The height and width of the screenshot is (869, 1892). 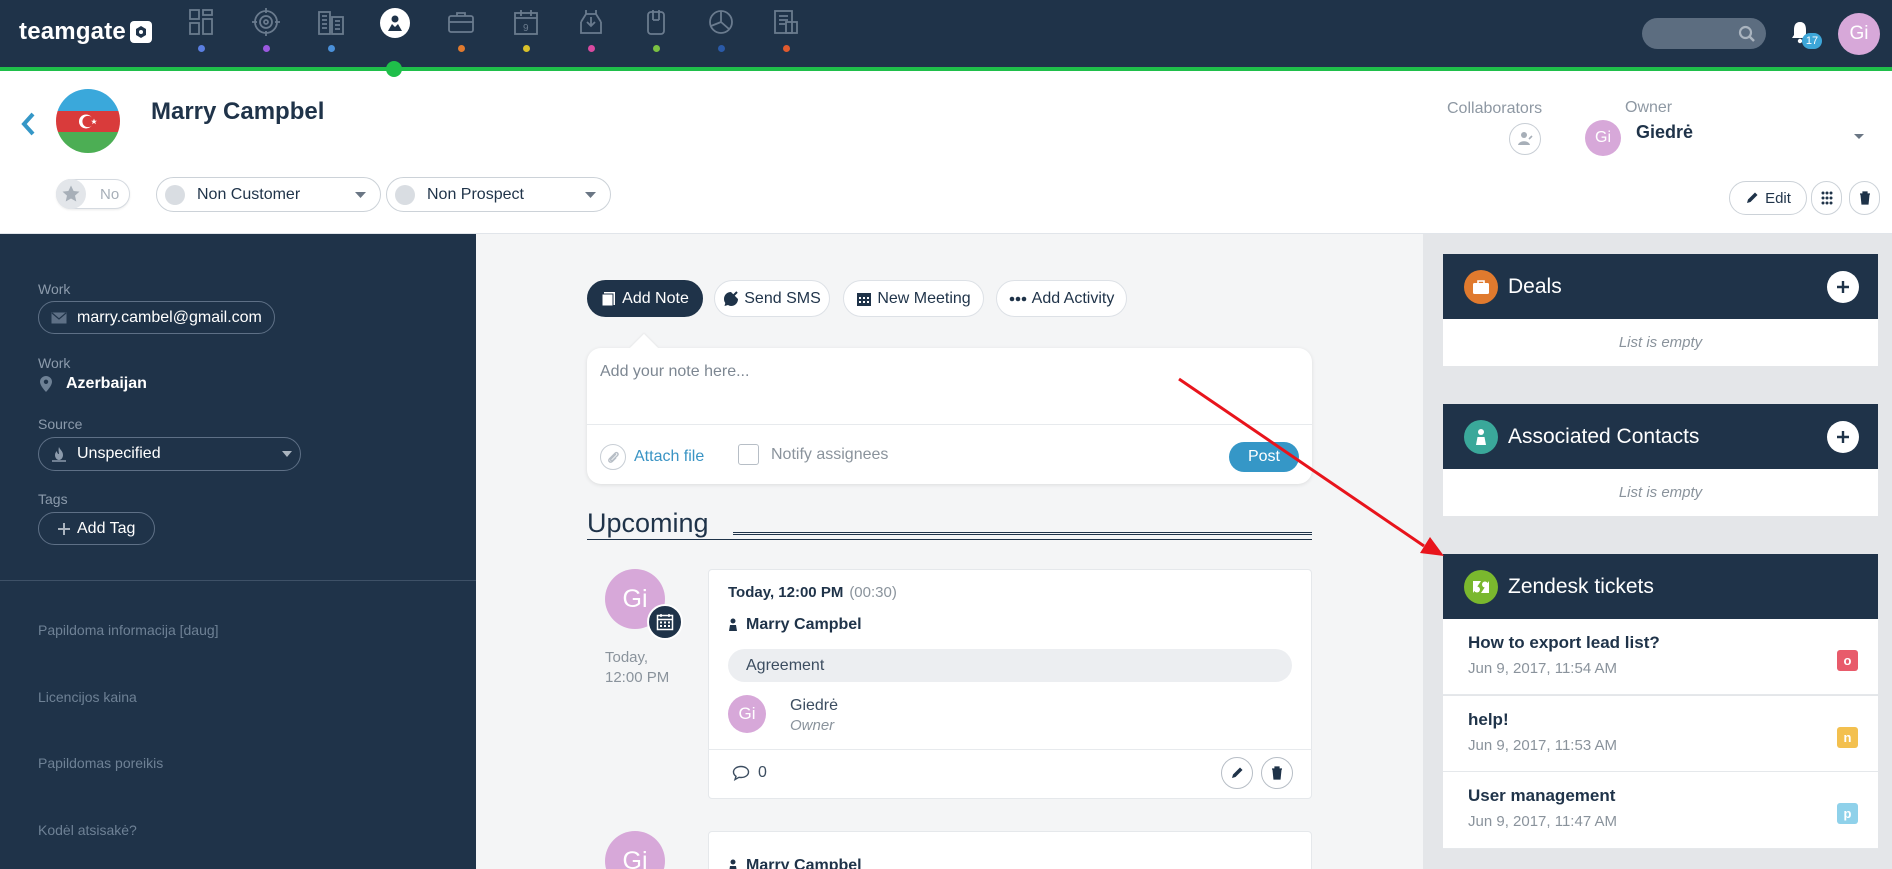 I want to click on trash-icon, so click(x=1864, y=198).